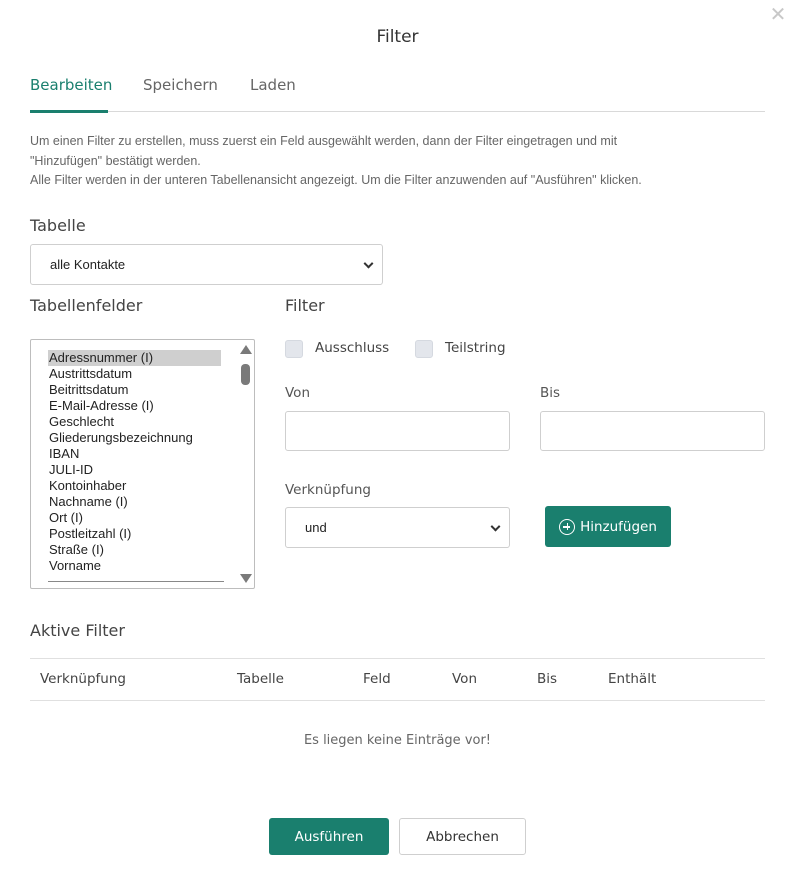 The image size is (787, 882). I want to click on teilstring-checkbox, so click(424, 349).